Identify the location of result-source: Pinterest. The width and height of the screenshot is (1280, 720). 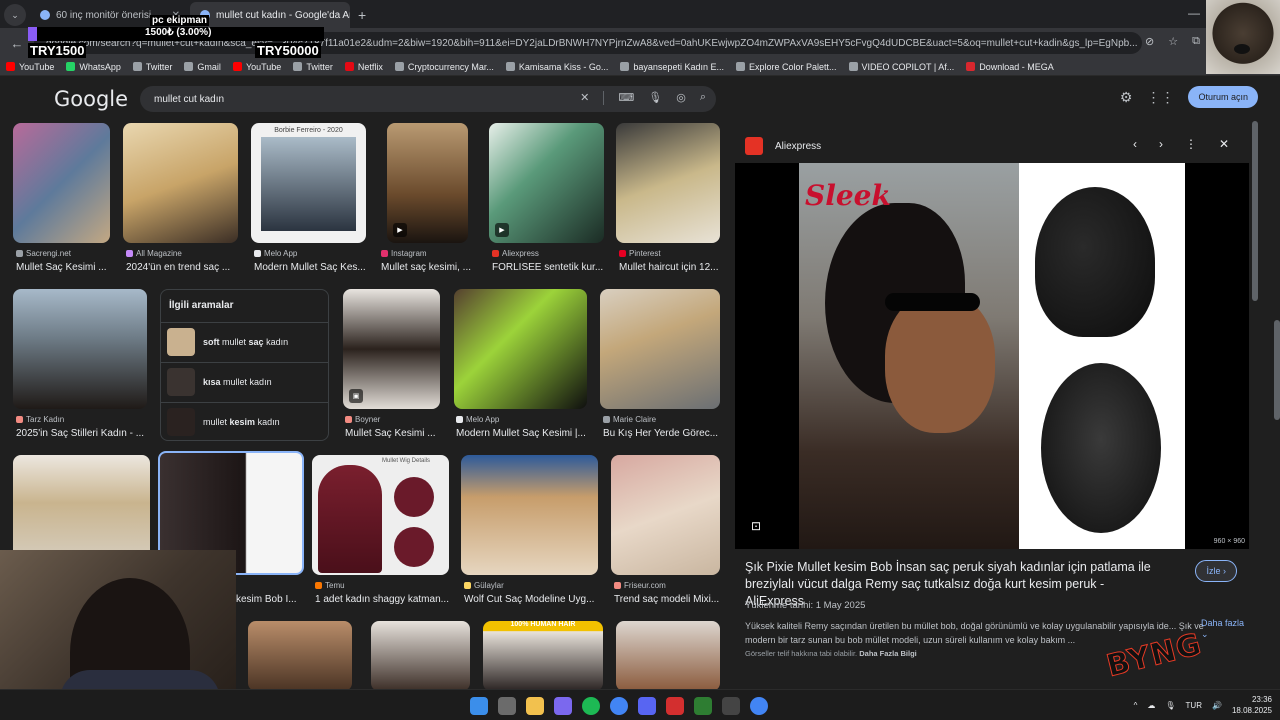
(640, 253).